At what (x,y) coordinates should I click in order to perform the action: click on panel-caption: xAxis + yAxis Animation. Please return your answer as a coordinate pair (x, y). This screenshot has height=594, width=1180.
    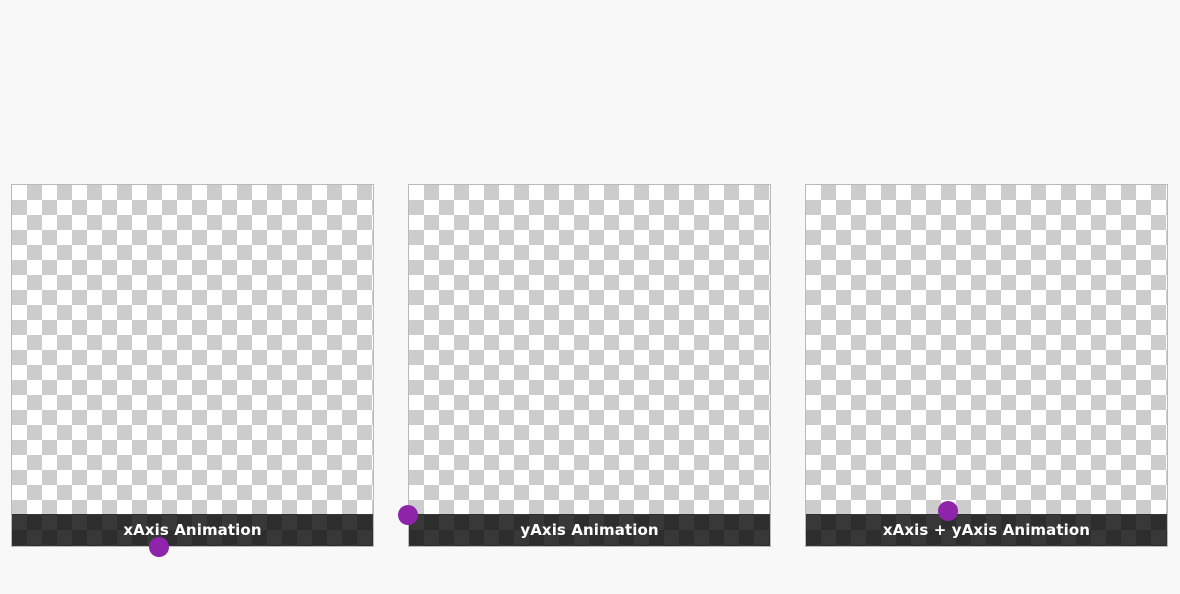
    Looking at the image, I should click on (986, 530).